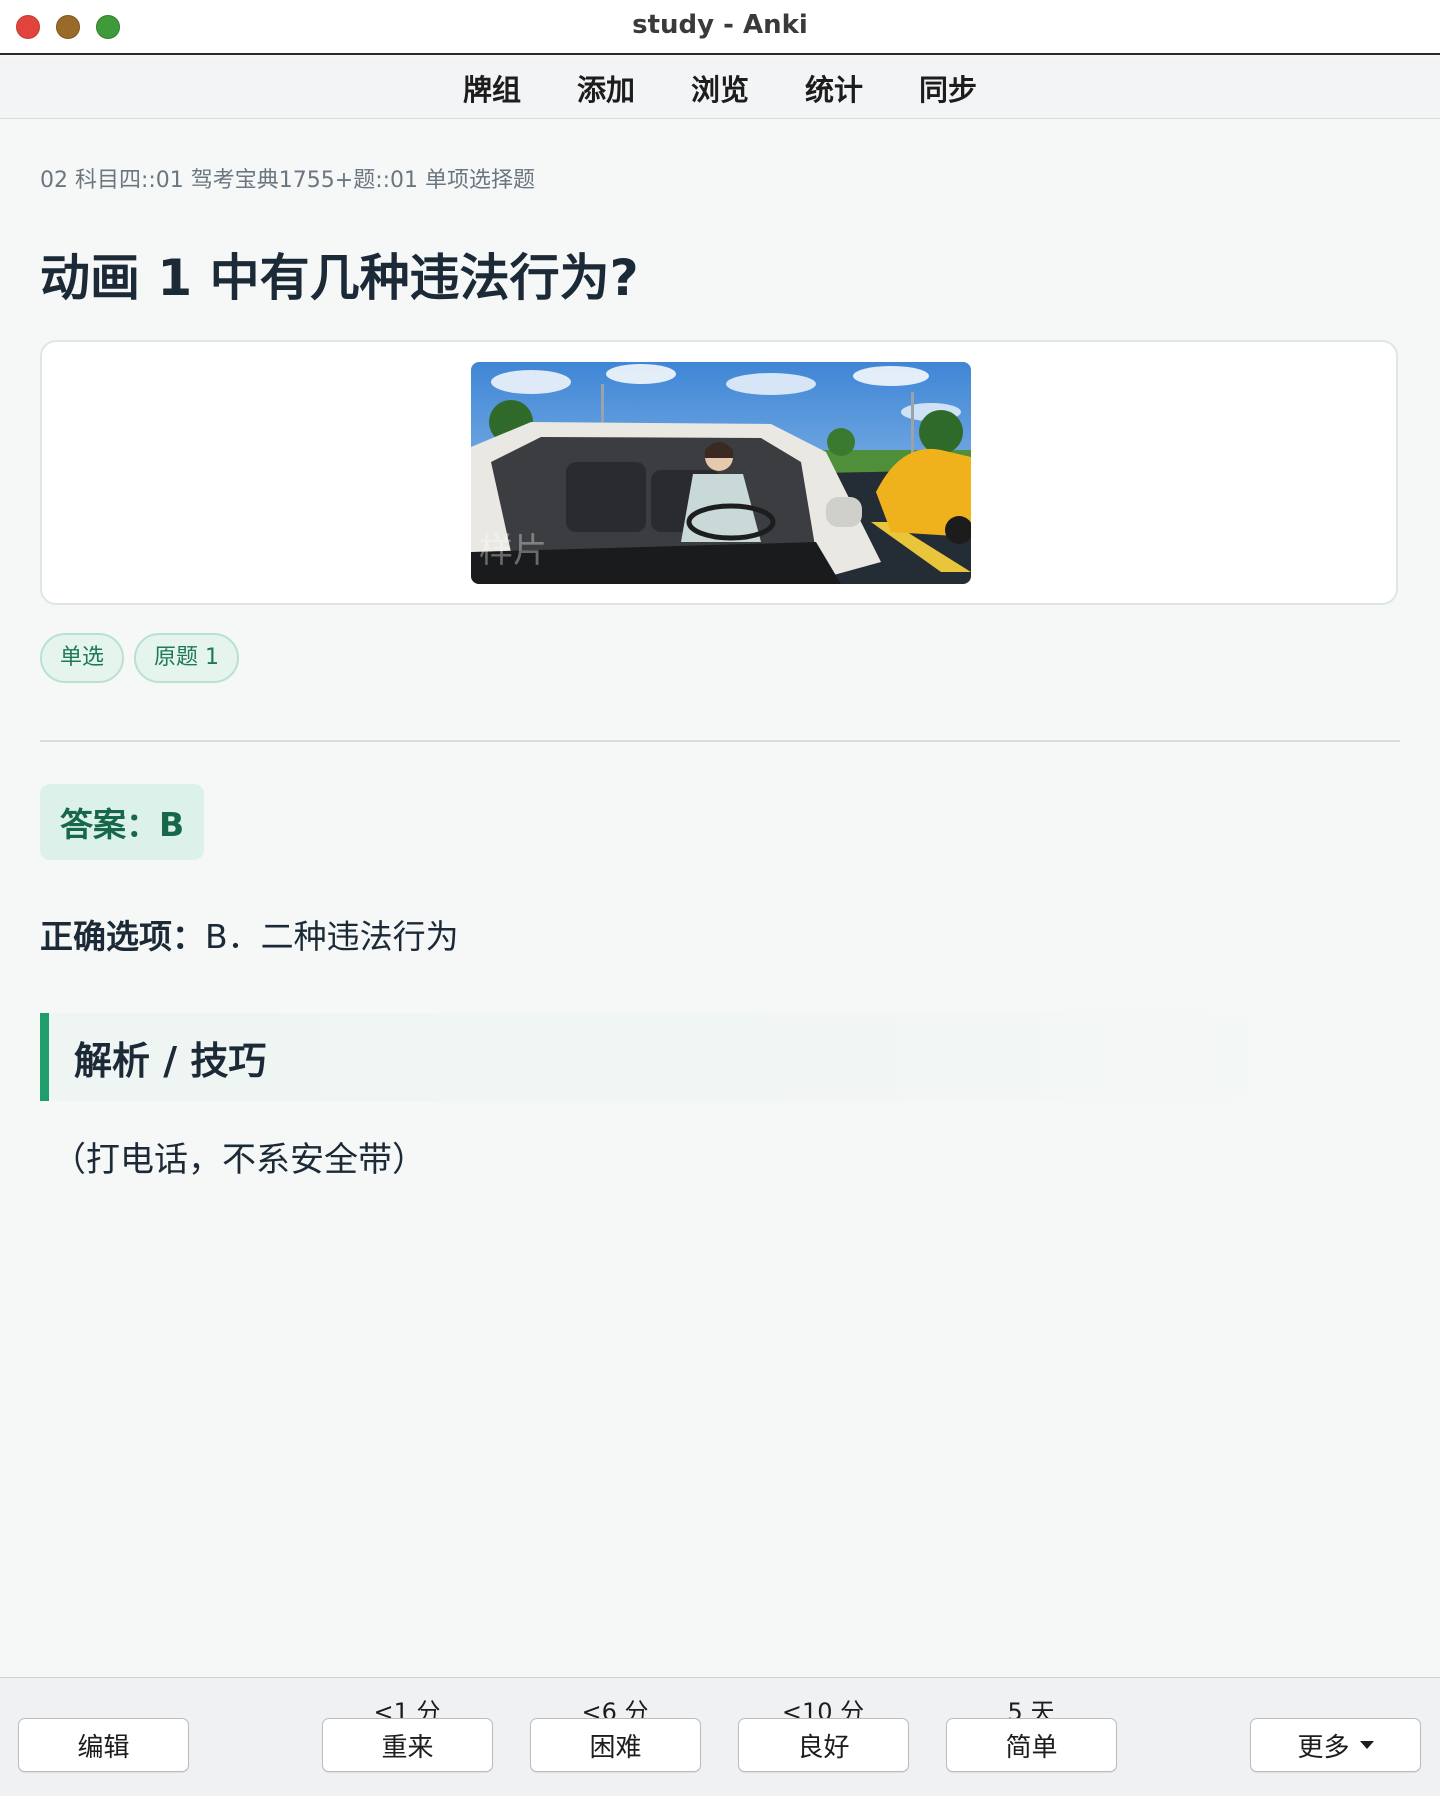 The width and height of the screenshot is (1440, 1796). Describe the element at coordinates (720, 25) in the screenshot. I see `window-title: study - Anki` at that location.